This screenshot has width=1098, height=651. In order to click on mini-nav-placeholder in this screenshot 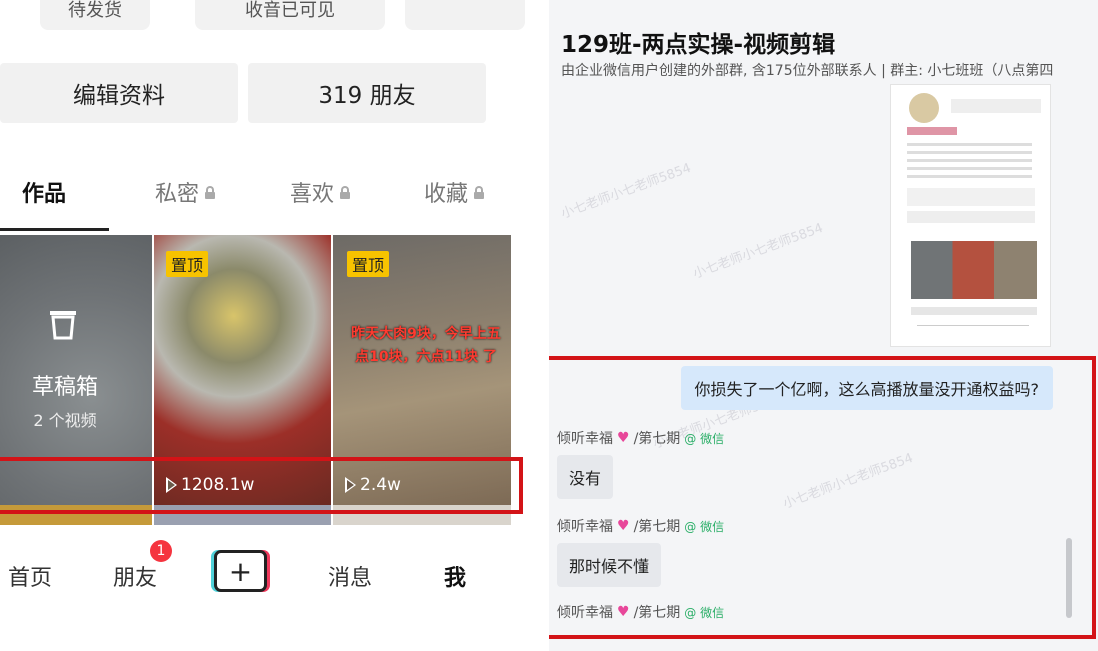, I will do `click(974, 311)`.